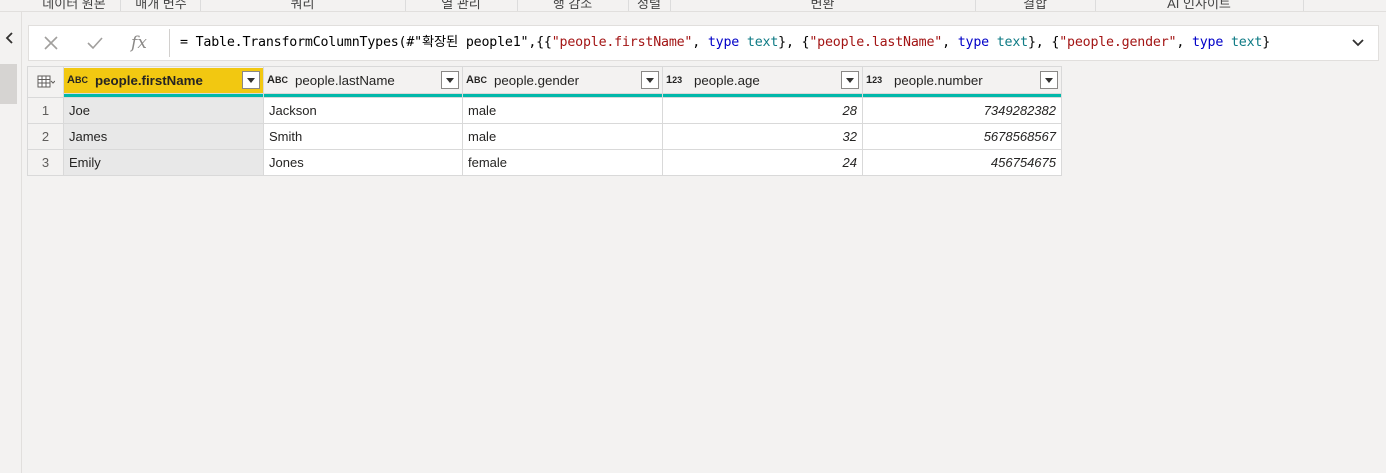 The width and height of the screenshot is (1386, 473). Describe the element at coordinates (163, 136) in the screenshot. I see `table-cell: James` at that location.